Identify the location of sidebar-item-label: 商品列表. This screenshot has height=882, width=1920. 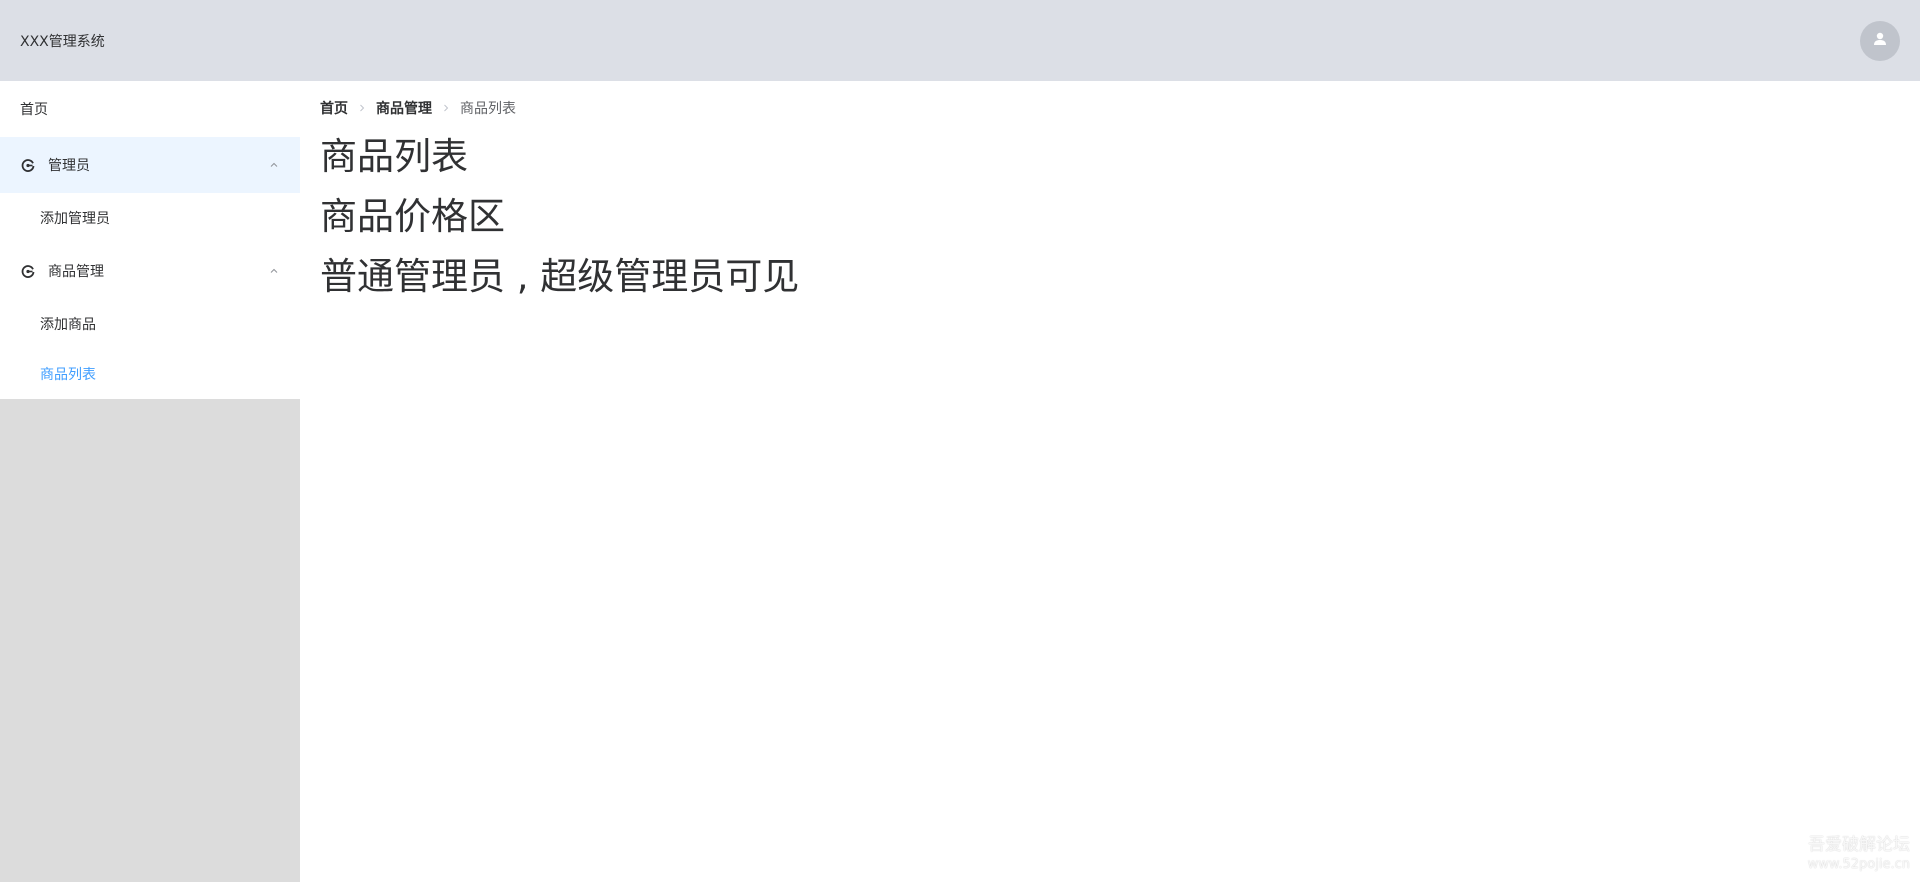
(68, 375).